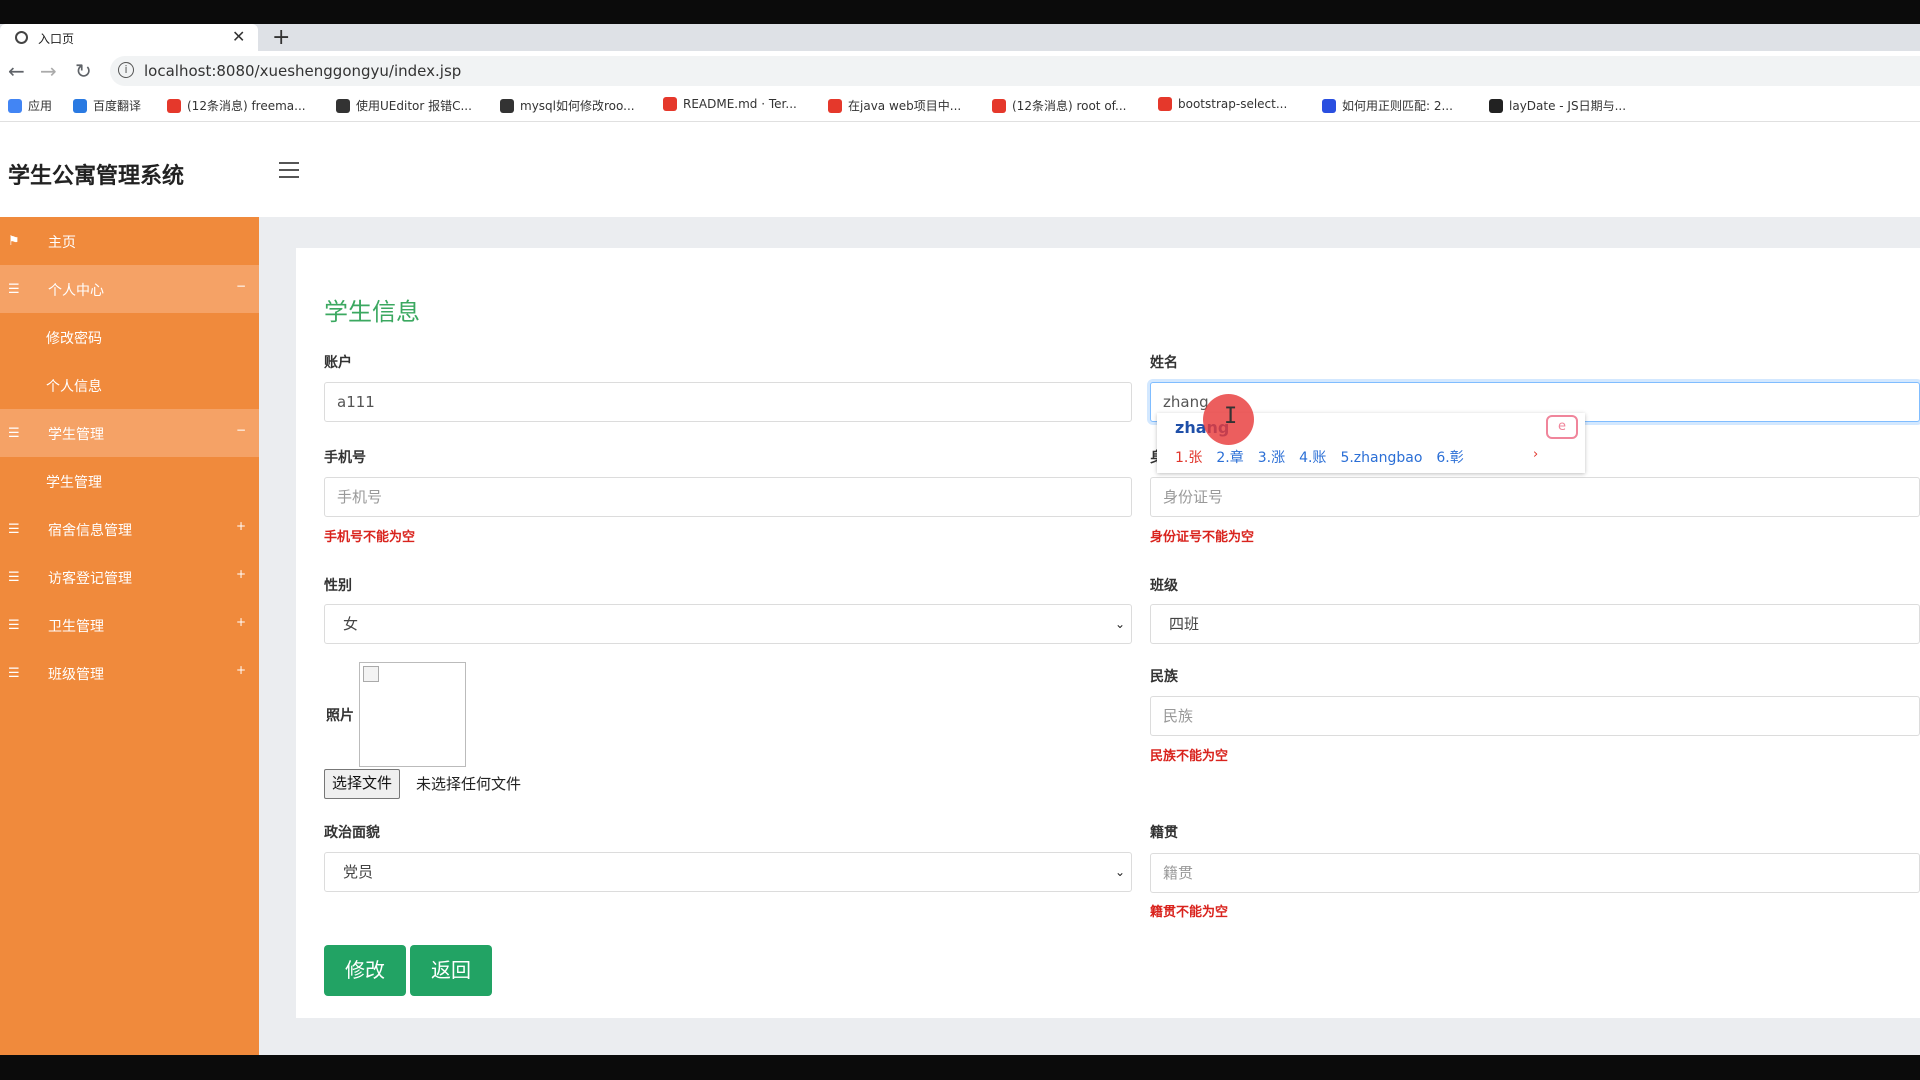 The image size is (1920, 1080). Describe the element at coordinates (338, 586) in the screenshot. I see `gender-label: 性别` at that location.